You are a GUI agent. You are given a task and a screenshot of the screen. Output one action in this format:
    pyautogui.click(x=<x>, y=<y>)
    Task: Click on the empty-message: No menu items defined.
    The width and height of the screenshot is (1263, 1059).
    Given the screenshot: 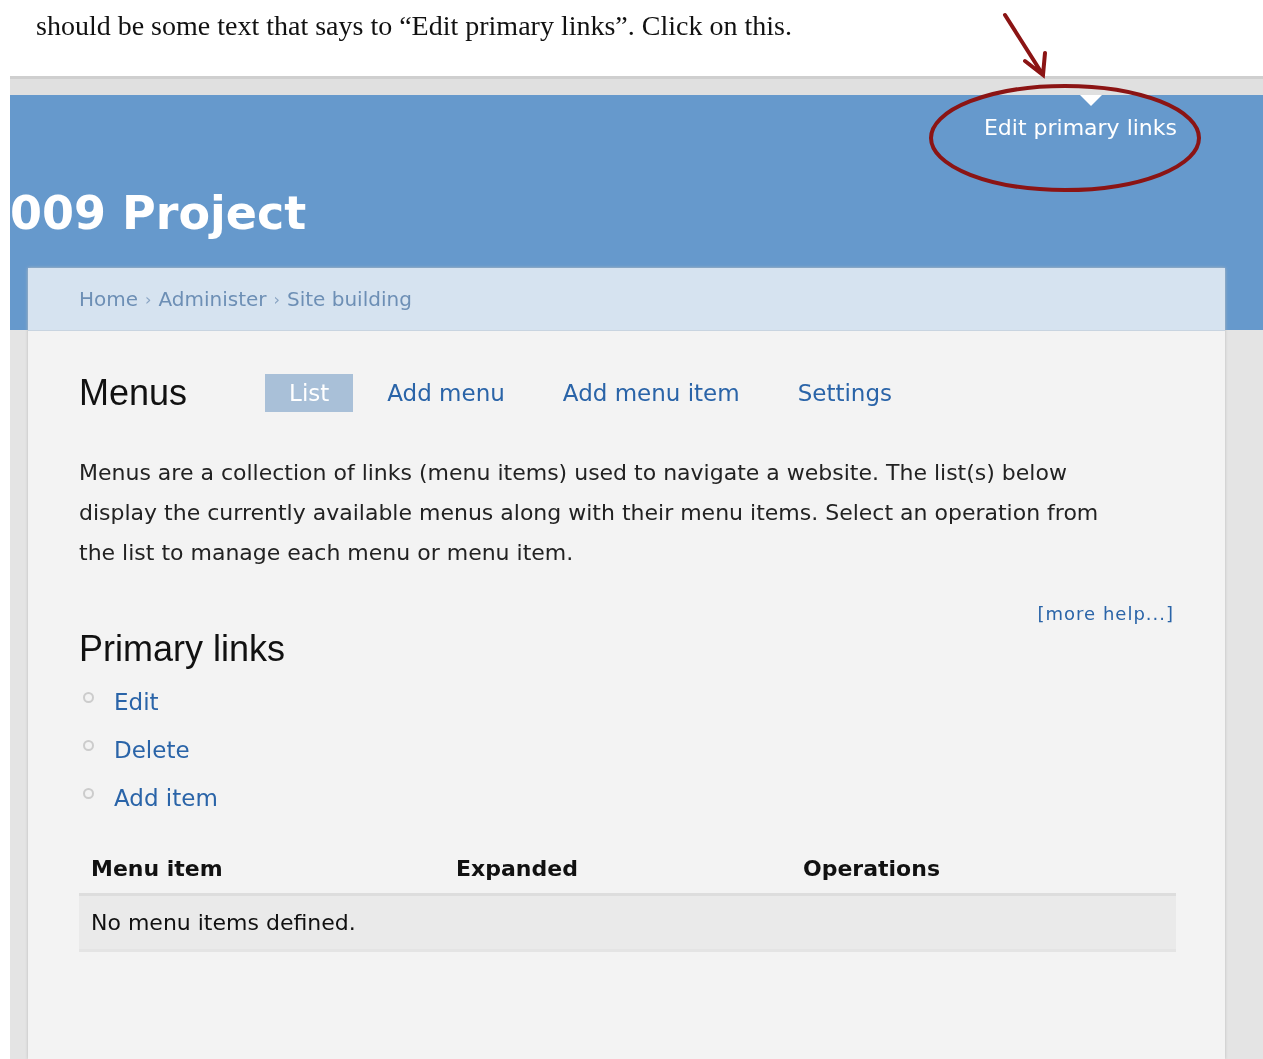 What is the action you would take?
    pyautogui.click(x=627, y=924)
    